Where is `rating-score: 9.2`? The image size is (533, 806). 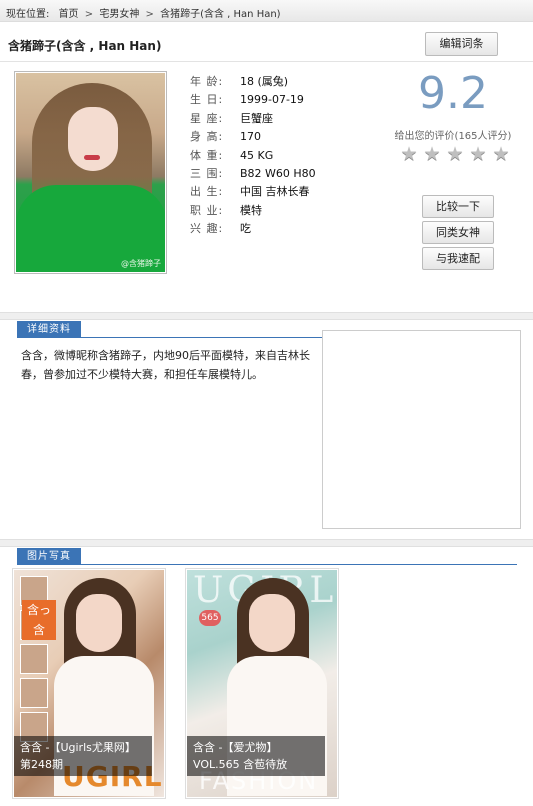
rating-score: 9.2 is located at coordinates (453, 93).